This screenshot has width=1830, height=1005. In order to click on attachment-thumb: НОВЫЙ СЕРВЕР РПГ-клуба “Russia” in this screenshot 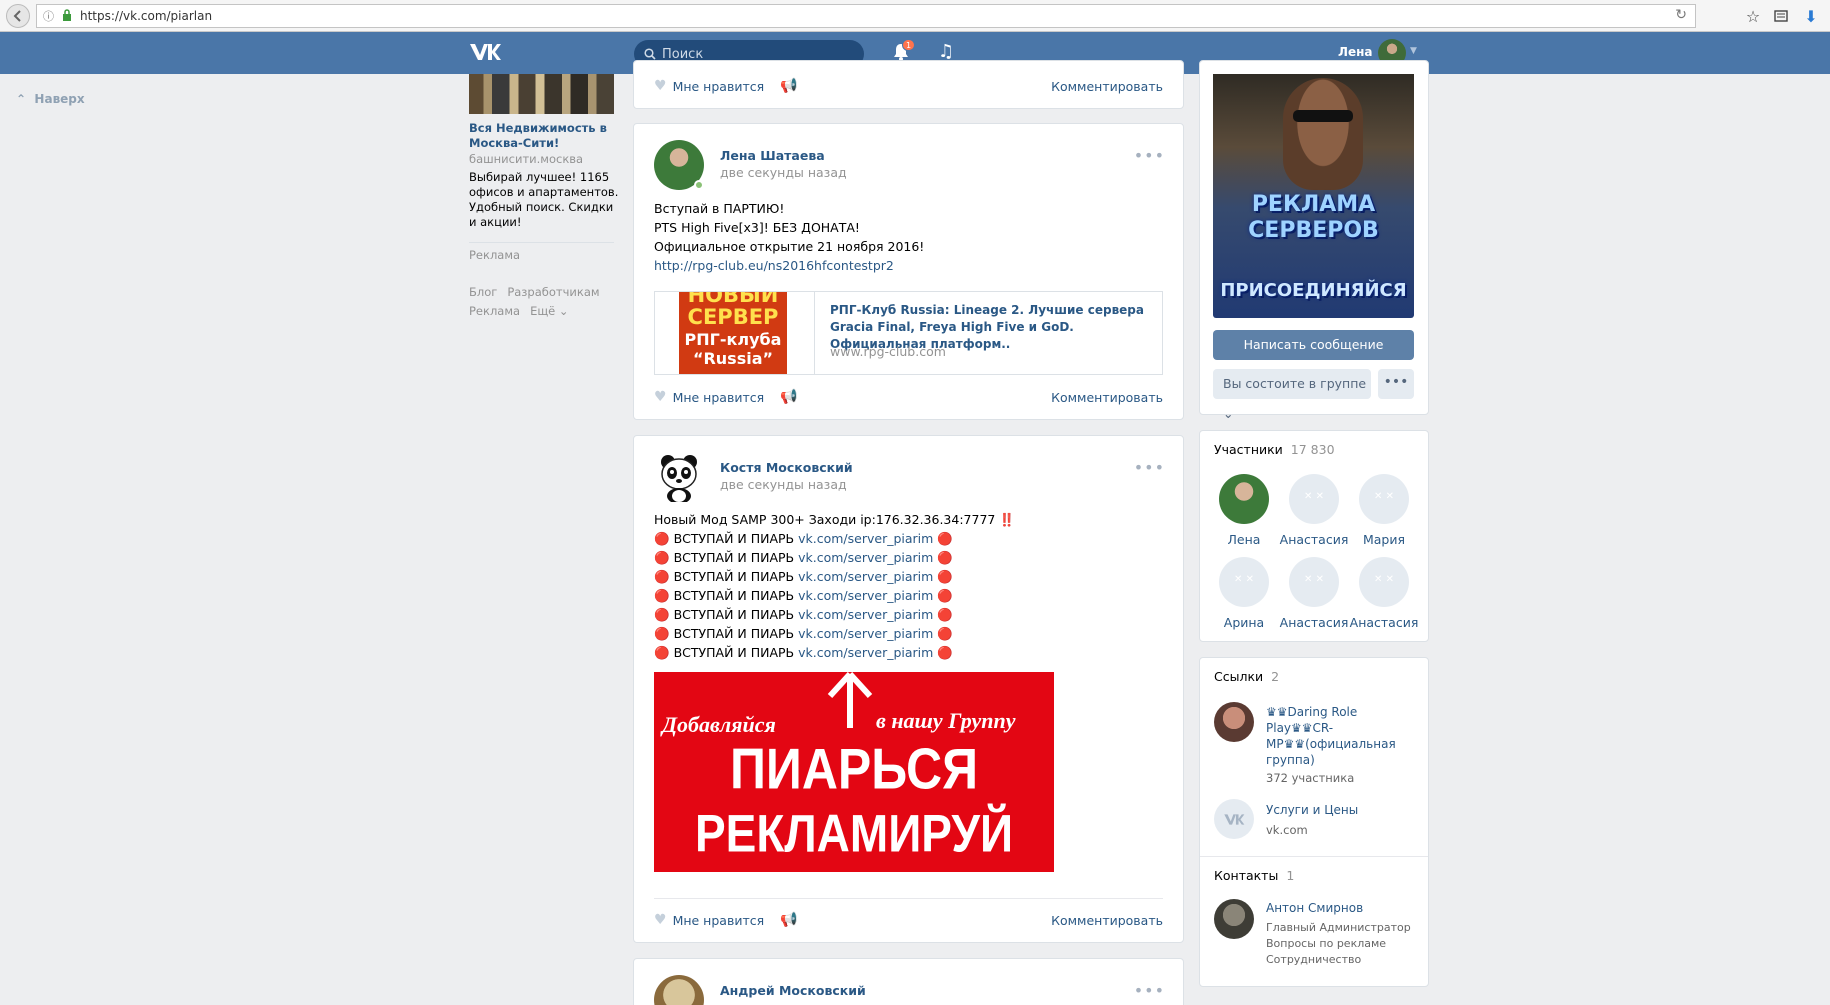, I will do `click(735, 333)`.